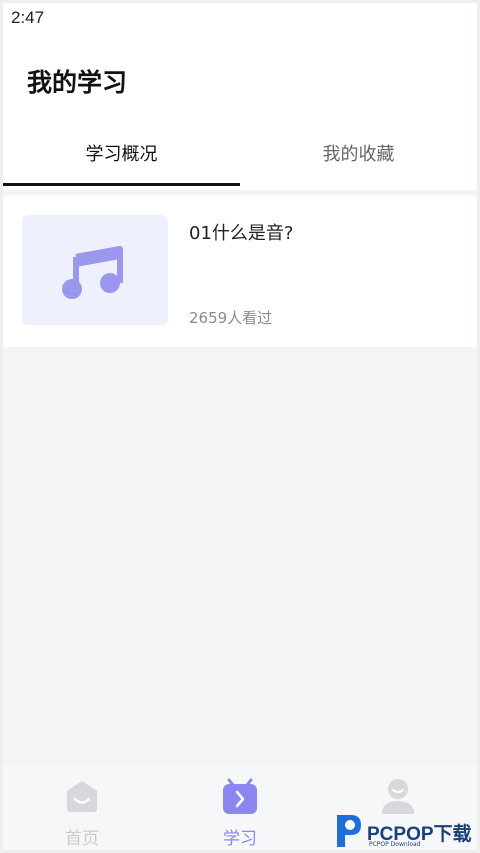 The image size is (480, 853). Describe the element at coordinates (240, 796) in the screenshot. I see `study-icon` at that location.